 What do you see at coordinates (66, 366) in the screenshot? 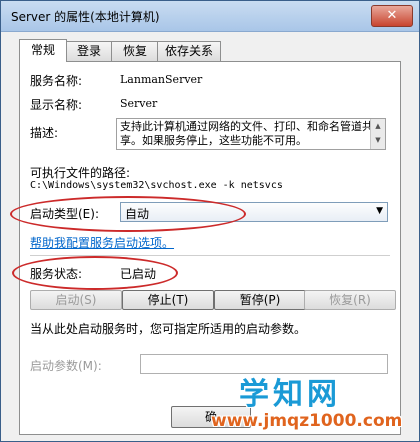
I see `start-params-label: 启动参数(M):` at bounding box center [66, 366].